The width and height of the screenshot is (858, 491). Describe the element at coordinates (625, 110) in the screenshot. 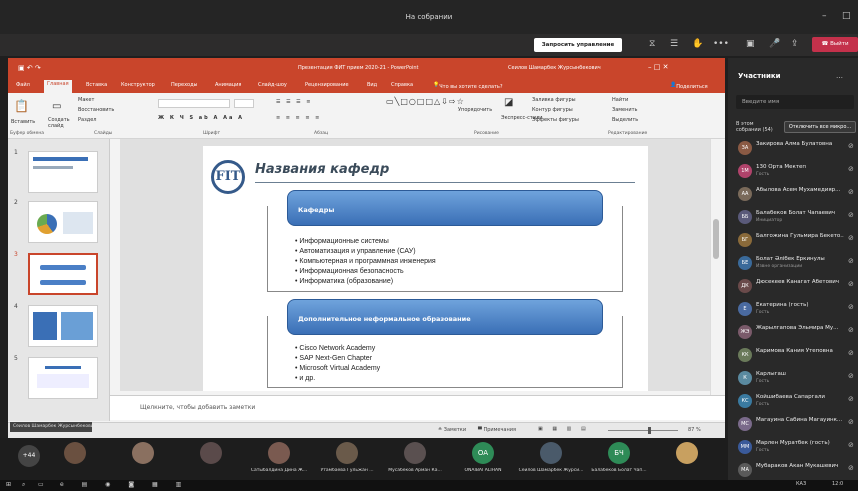

I see `replace-button: Заменить` at that location.